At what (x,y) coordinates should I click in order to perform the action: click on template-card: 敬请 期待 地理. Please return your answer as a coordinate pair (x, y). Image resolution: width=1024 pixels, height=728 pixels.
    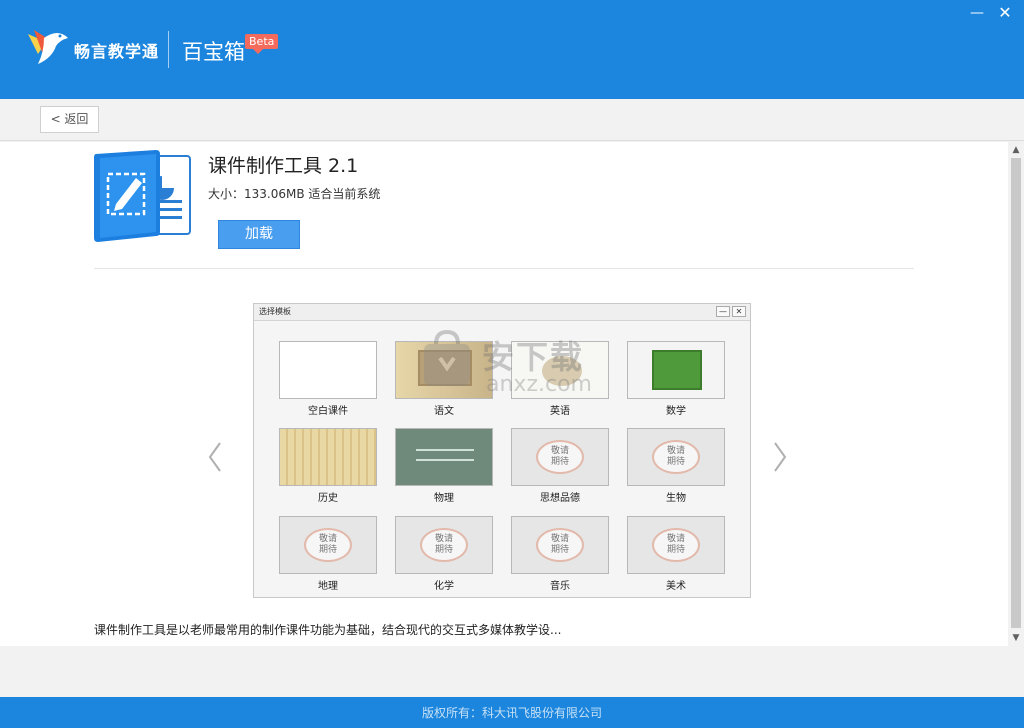
    Looking at the image, I should click on (328, 554).